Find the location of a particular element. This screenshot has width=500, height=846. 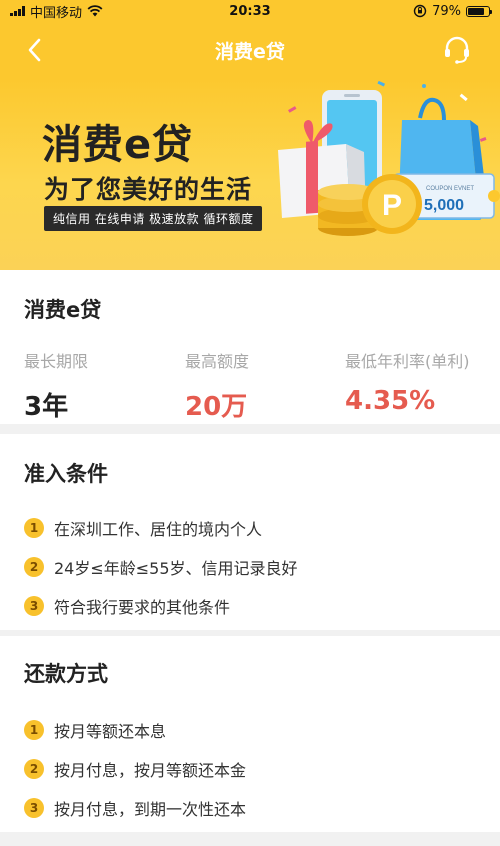

repayment-list: 1 按月等额还本息 2 按月付息，按月等额还本金 3 按月付息，到期一次性还本 is located at coordinates (135, 768).